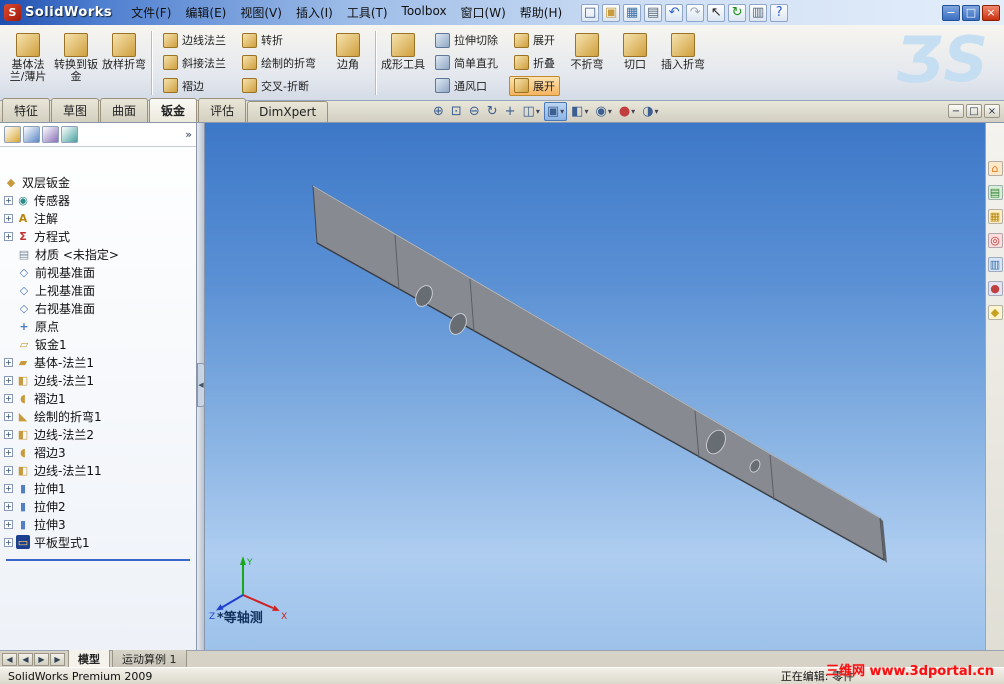 Image resolution: width=1004 pixels, height=684 pixels. Describe the element at coordinates (611, 12) in the screenshot. I see `open-icon: ▣` at that location.